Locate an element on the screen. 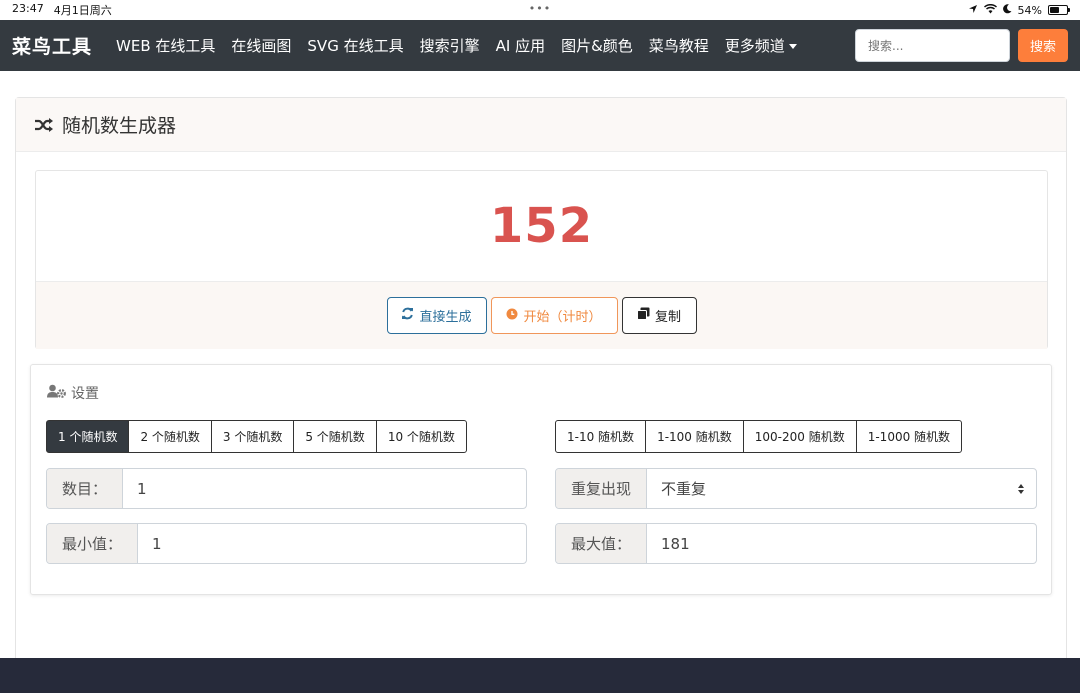 This screenshot has width=1080, height=693. location-icon is located at coordinates (973, 10).